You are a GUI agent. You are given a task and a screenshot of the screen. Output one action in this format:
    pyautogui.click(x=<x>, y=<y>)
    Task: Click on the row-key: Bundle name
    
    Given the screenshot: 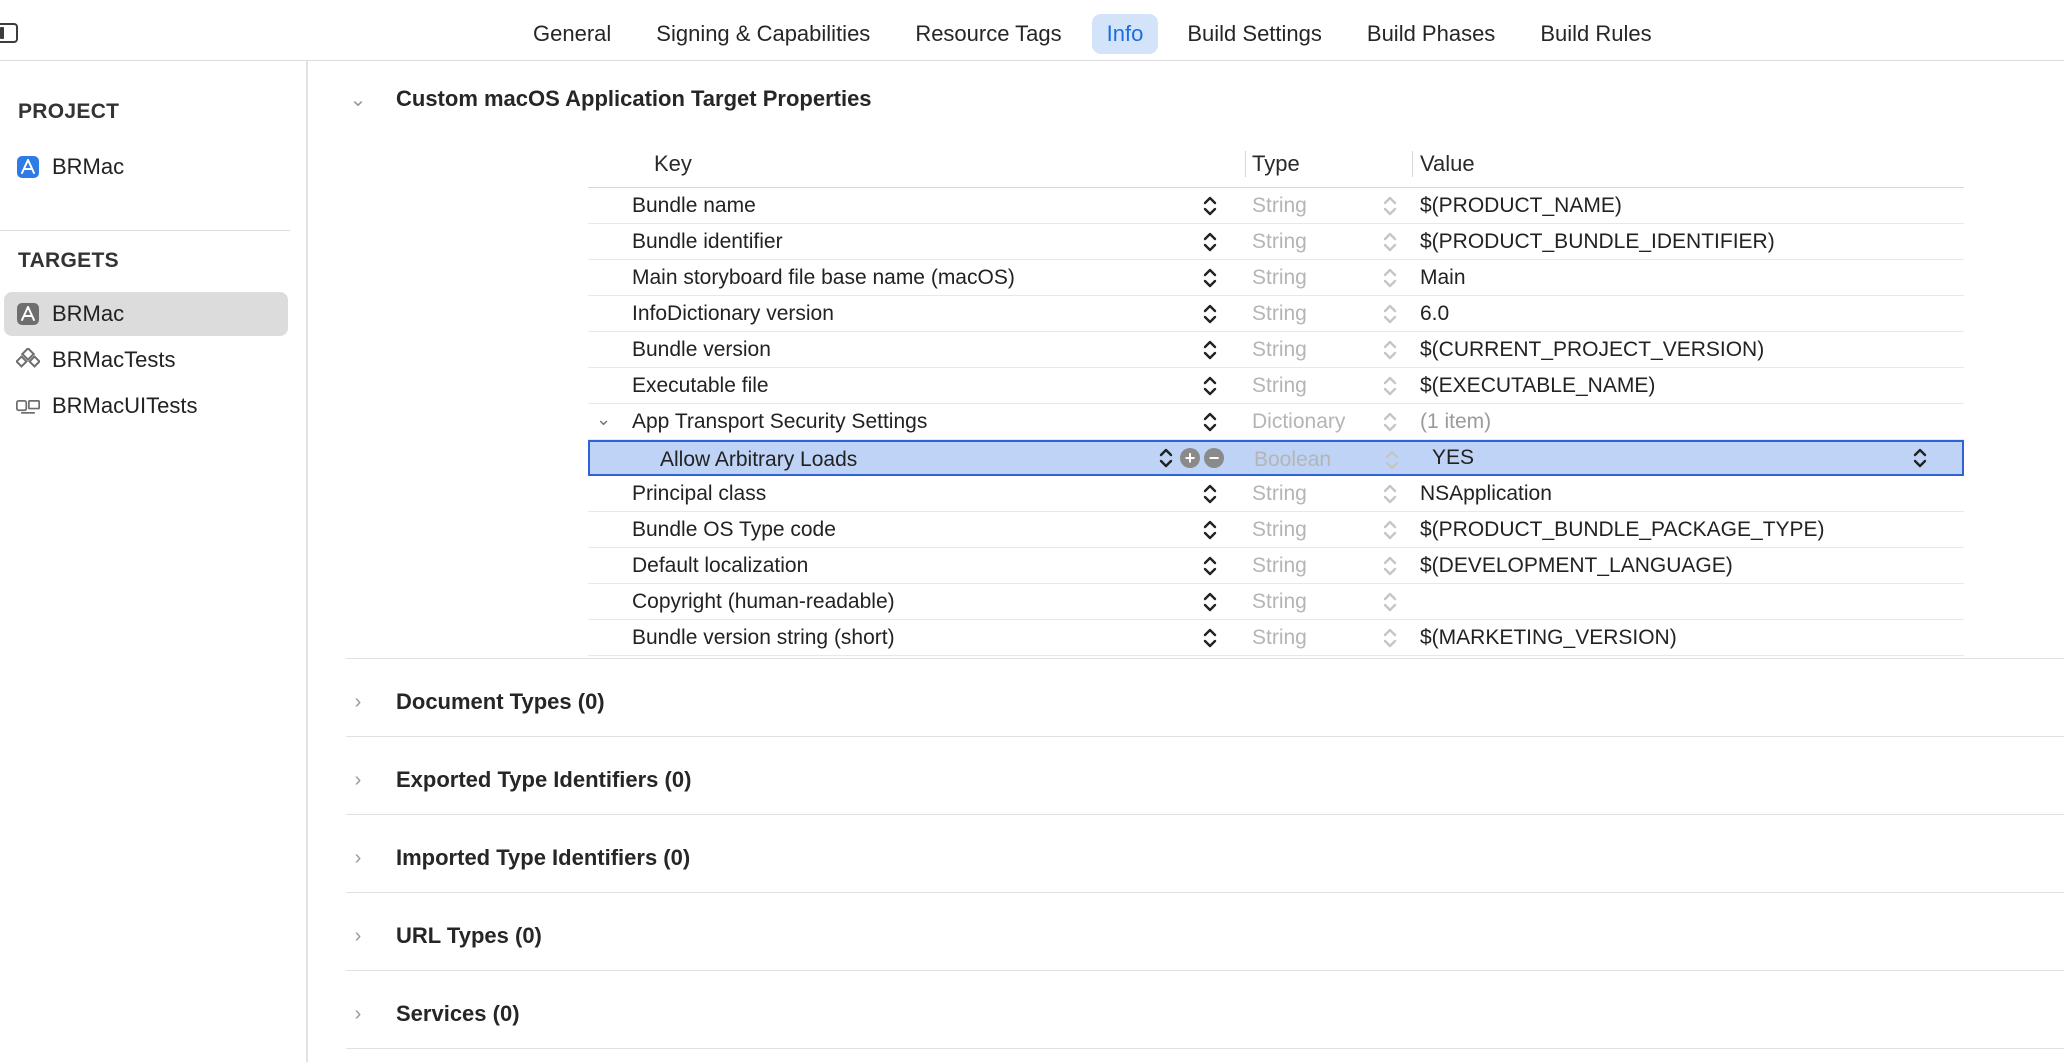 What is the action you would take?
    pyautogui.click(x=694, y=206)
    